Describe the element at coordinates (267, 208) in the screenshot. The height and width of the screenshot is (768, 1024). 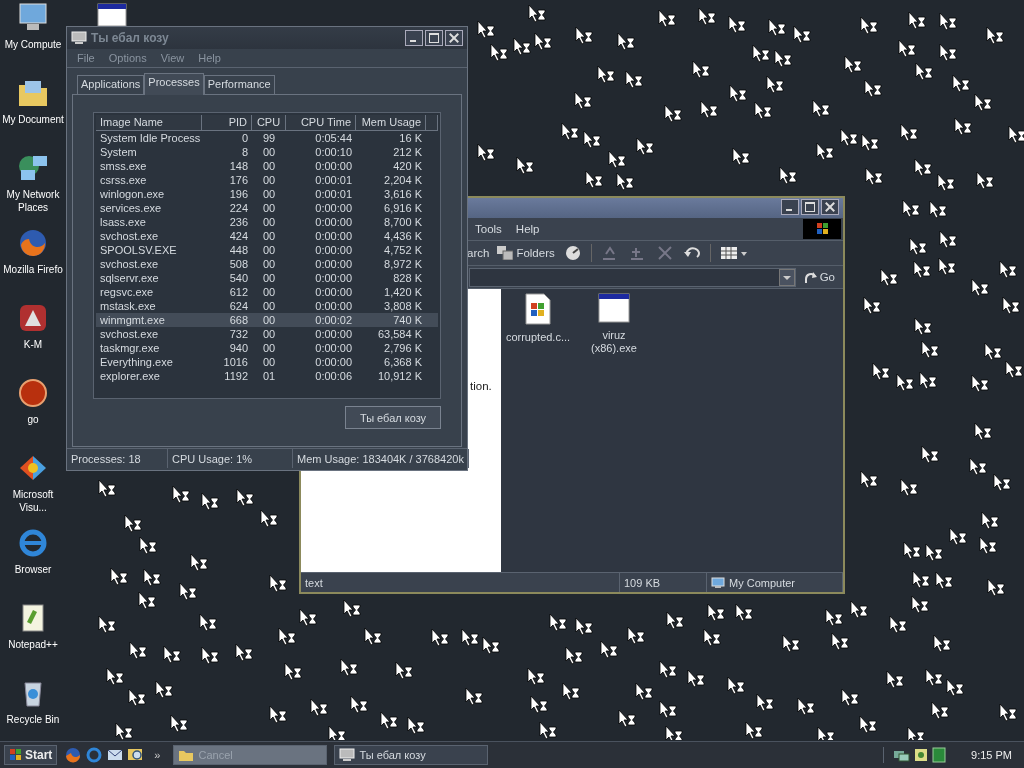
I see `process-row: services.exe 224 00 0:00:00 6,916 K` at that location.